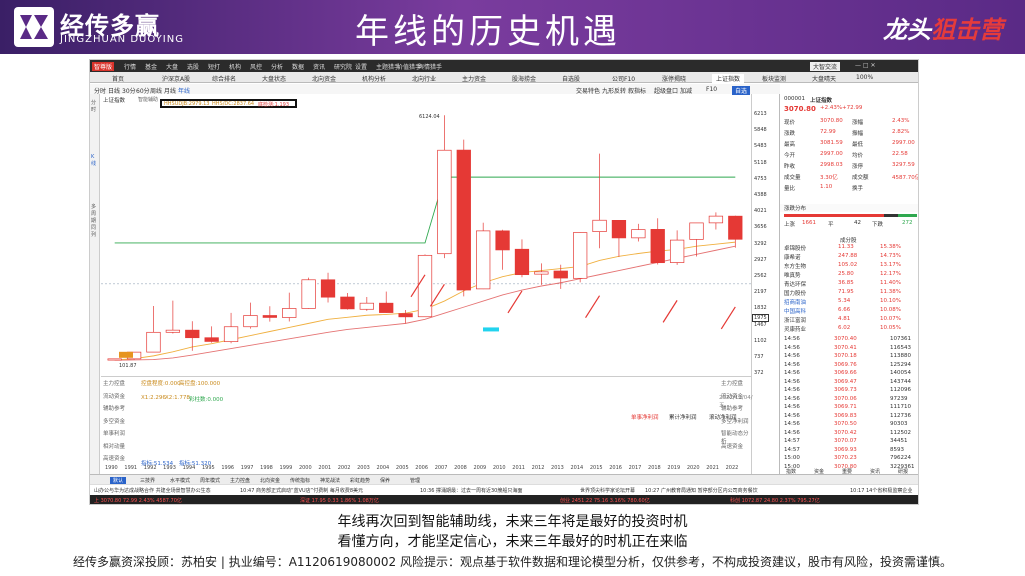  What do you see at coordinates (210, 480) in the screenshot?
I see `bottom-tab-3: 周年模式` at bounding box center [210, 480].